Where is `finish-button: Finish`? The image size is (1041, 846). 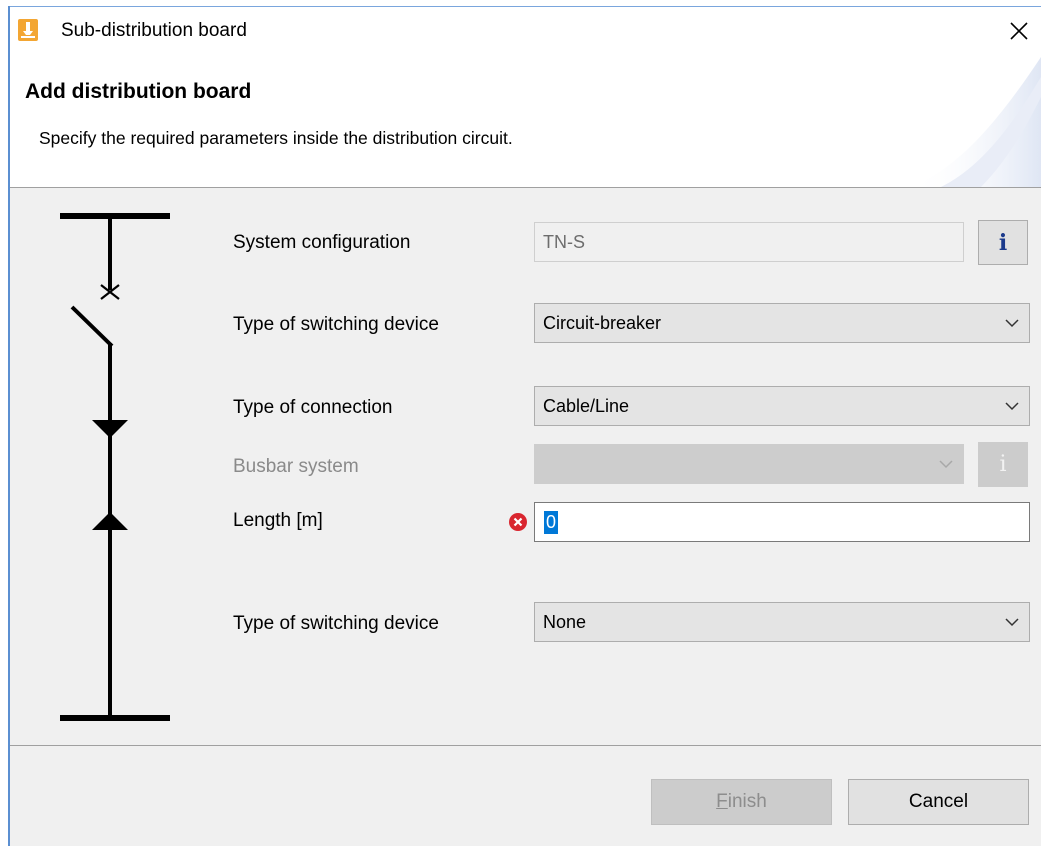
finish-button: Finish is located at coordinates (741, 802).